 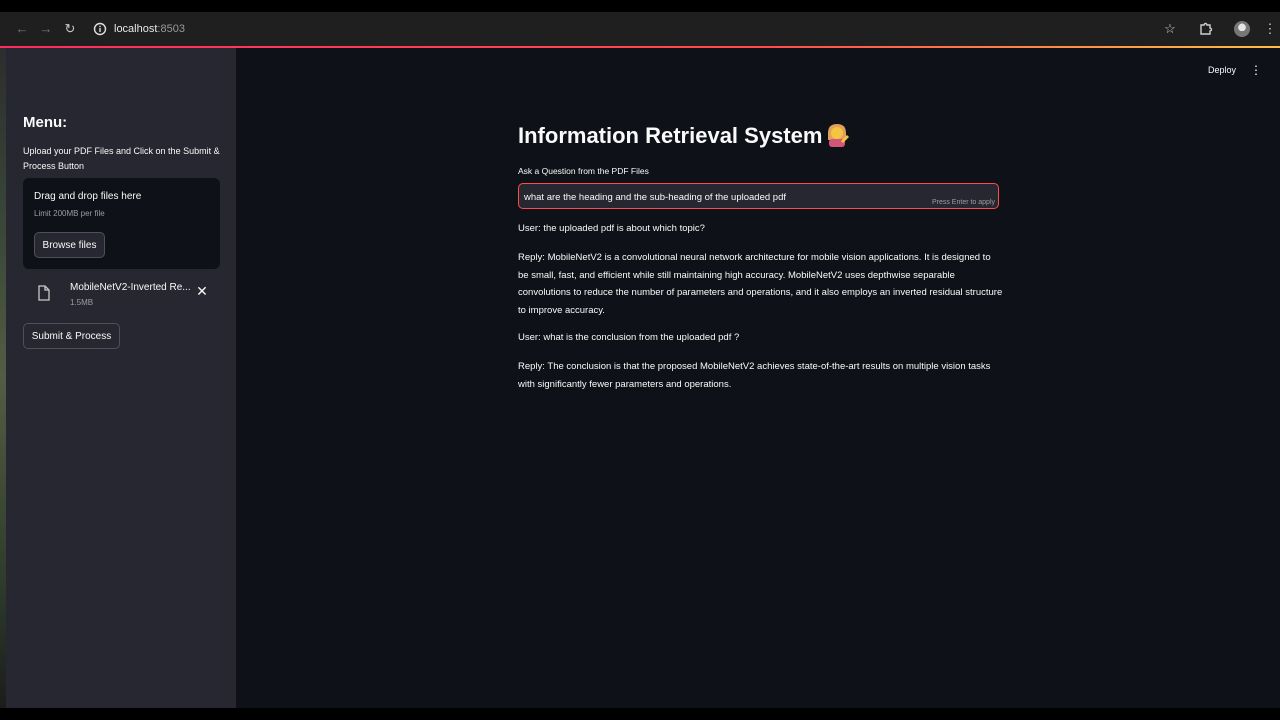 What do you see at coordinates (583, 171) in the screenshot?
I see `question-label: Ask a Question from the PDF Files` at bounding box center [583, 171].